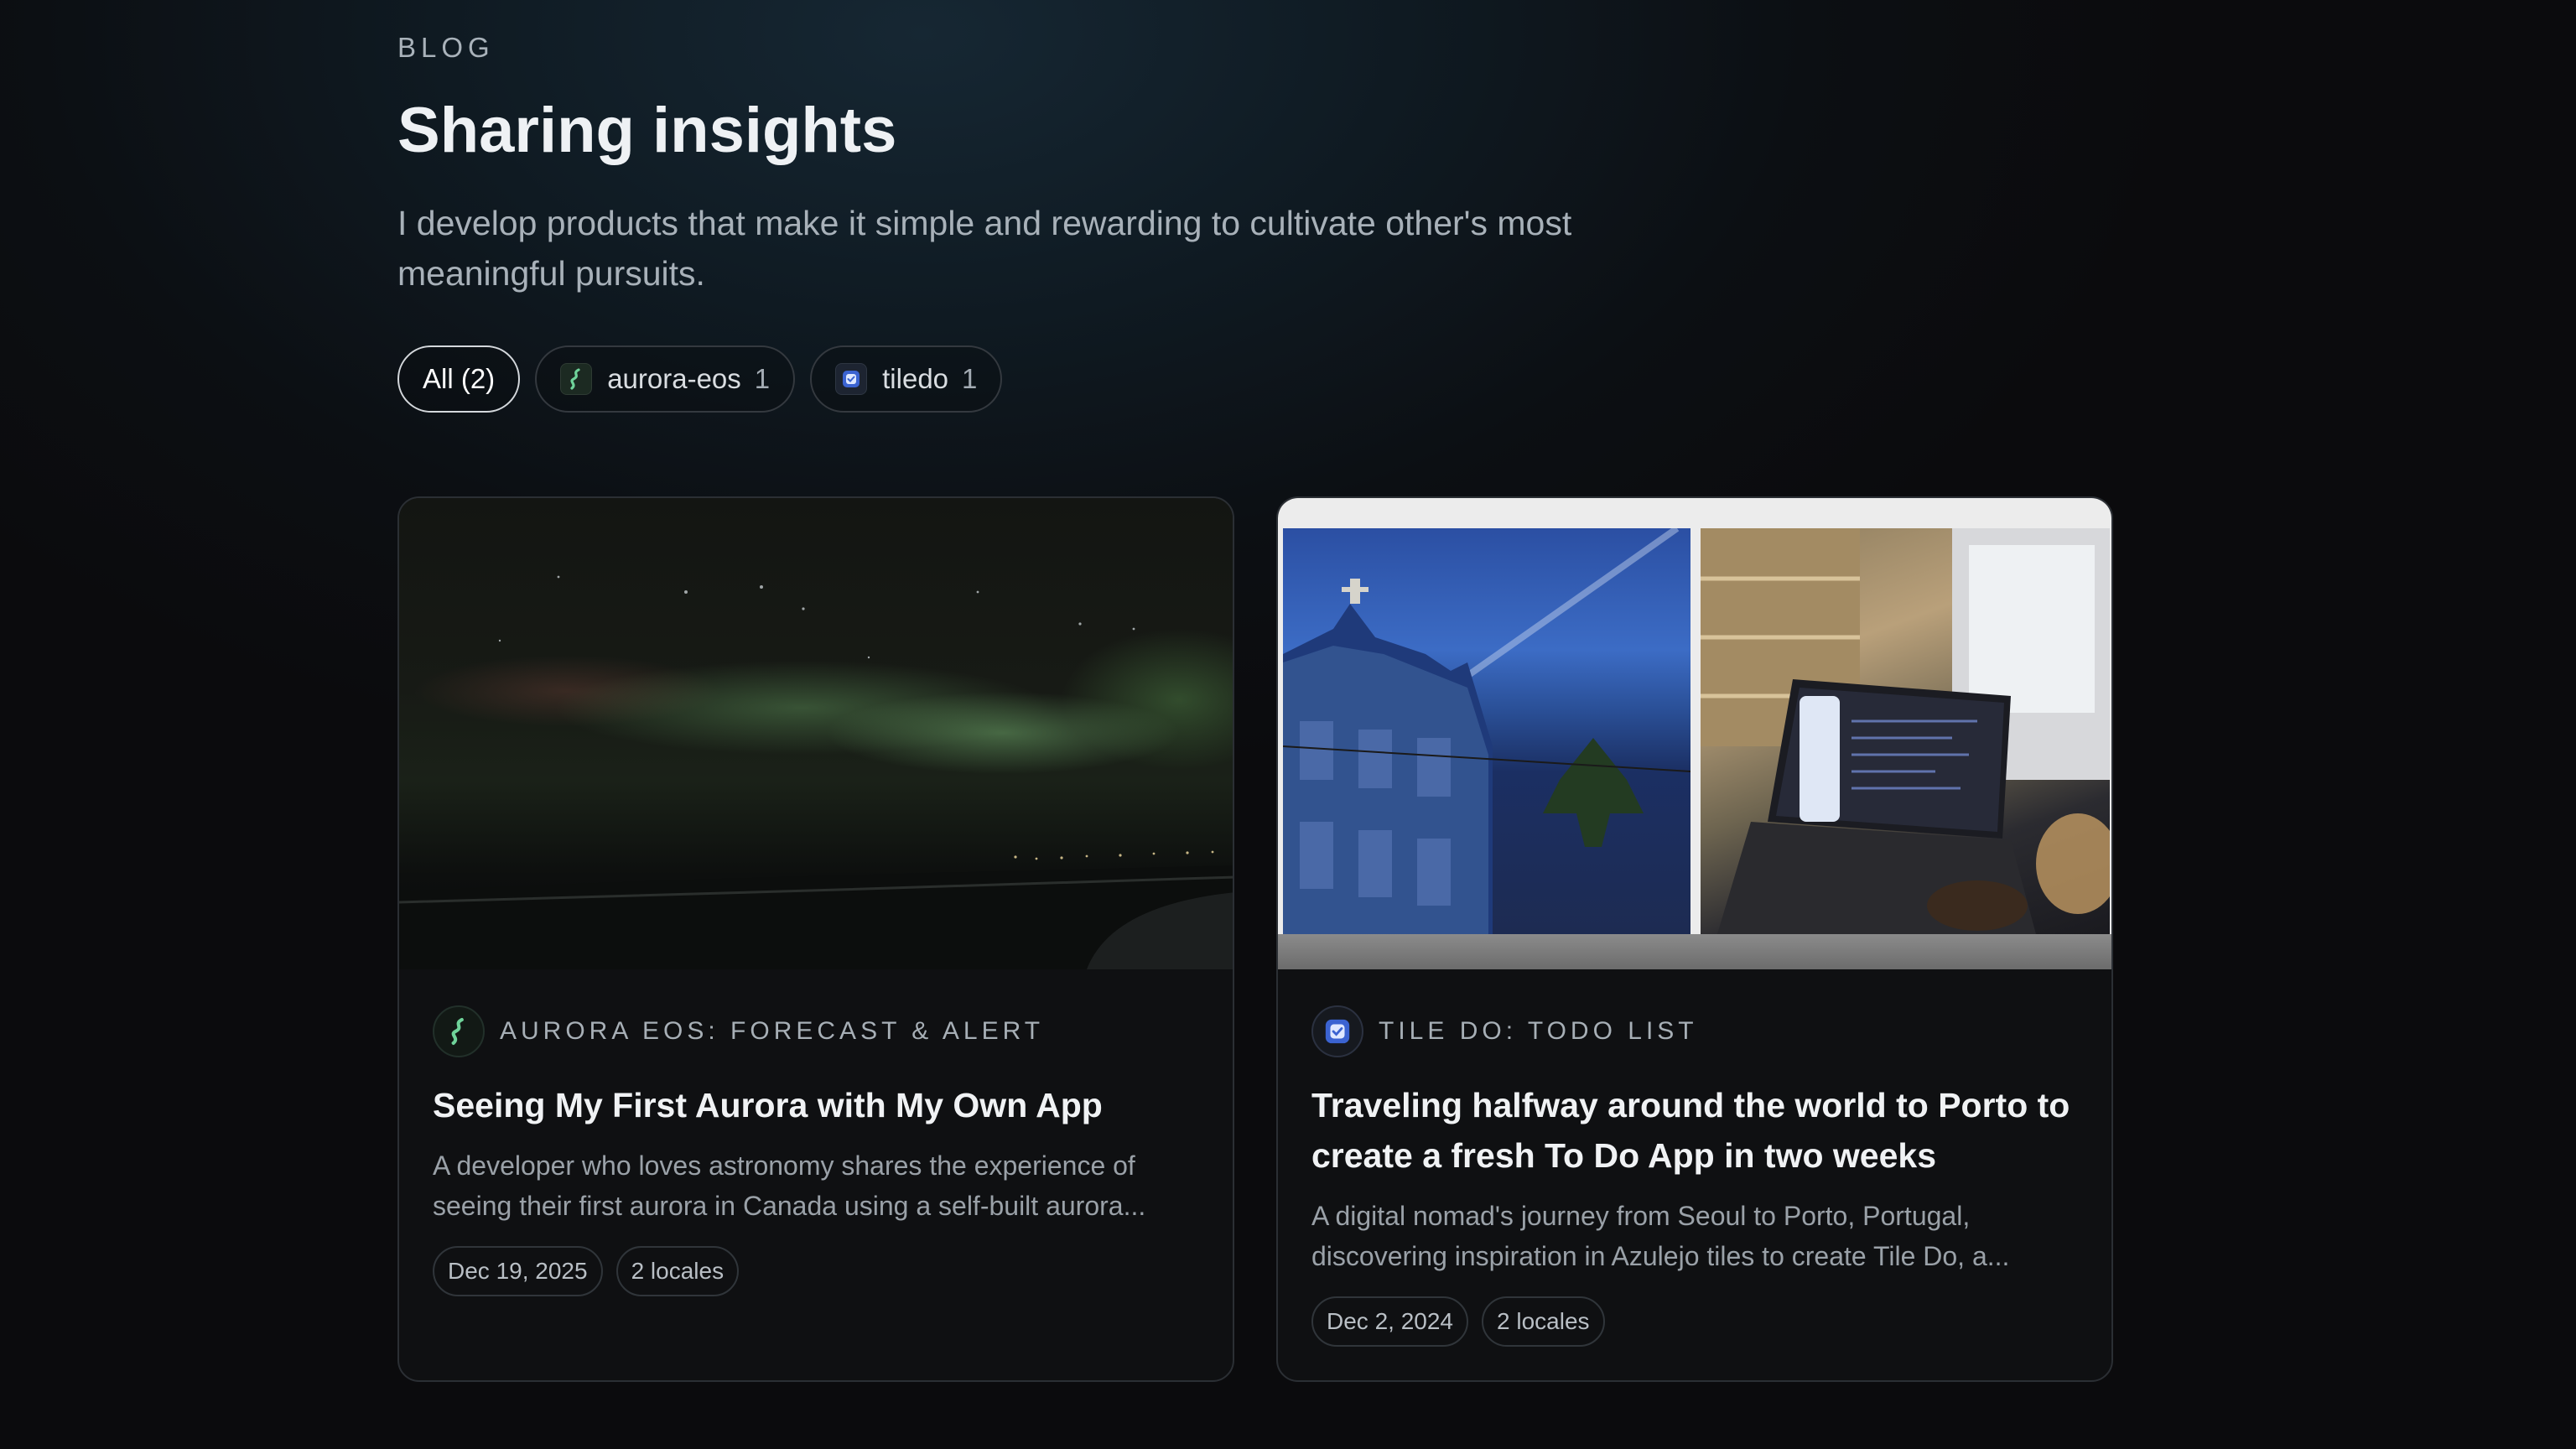 This screenshot has width=2576, height=1449. Describe the element at coordinates (772, 1031) in the screenshot. I see `app-name: AURORA EOS: FORECAST & ALERT` at that location.